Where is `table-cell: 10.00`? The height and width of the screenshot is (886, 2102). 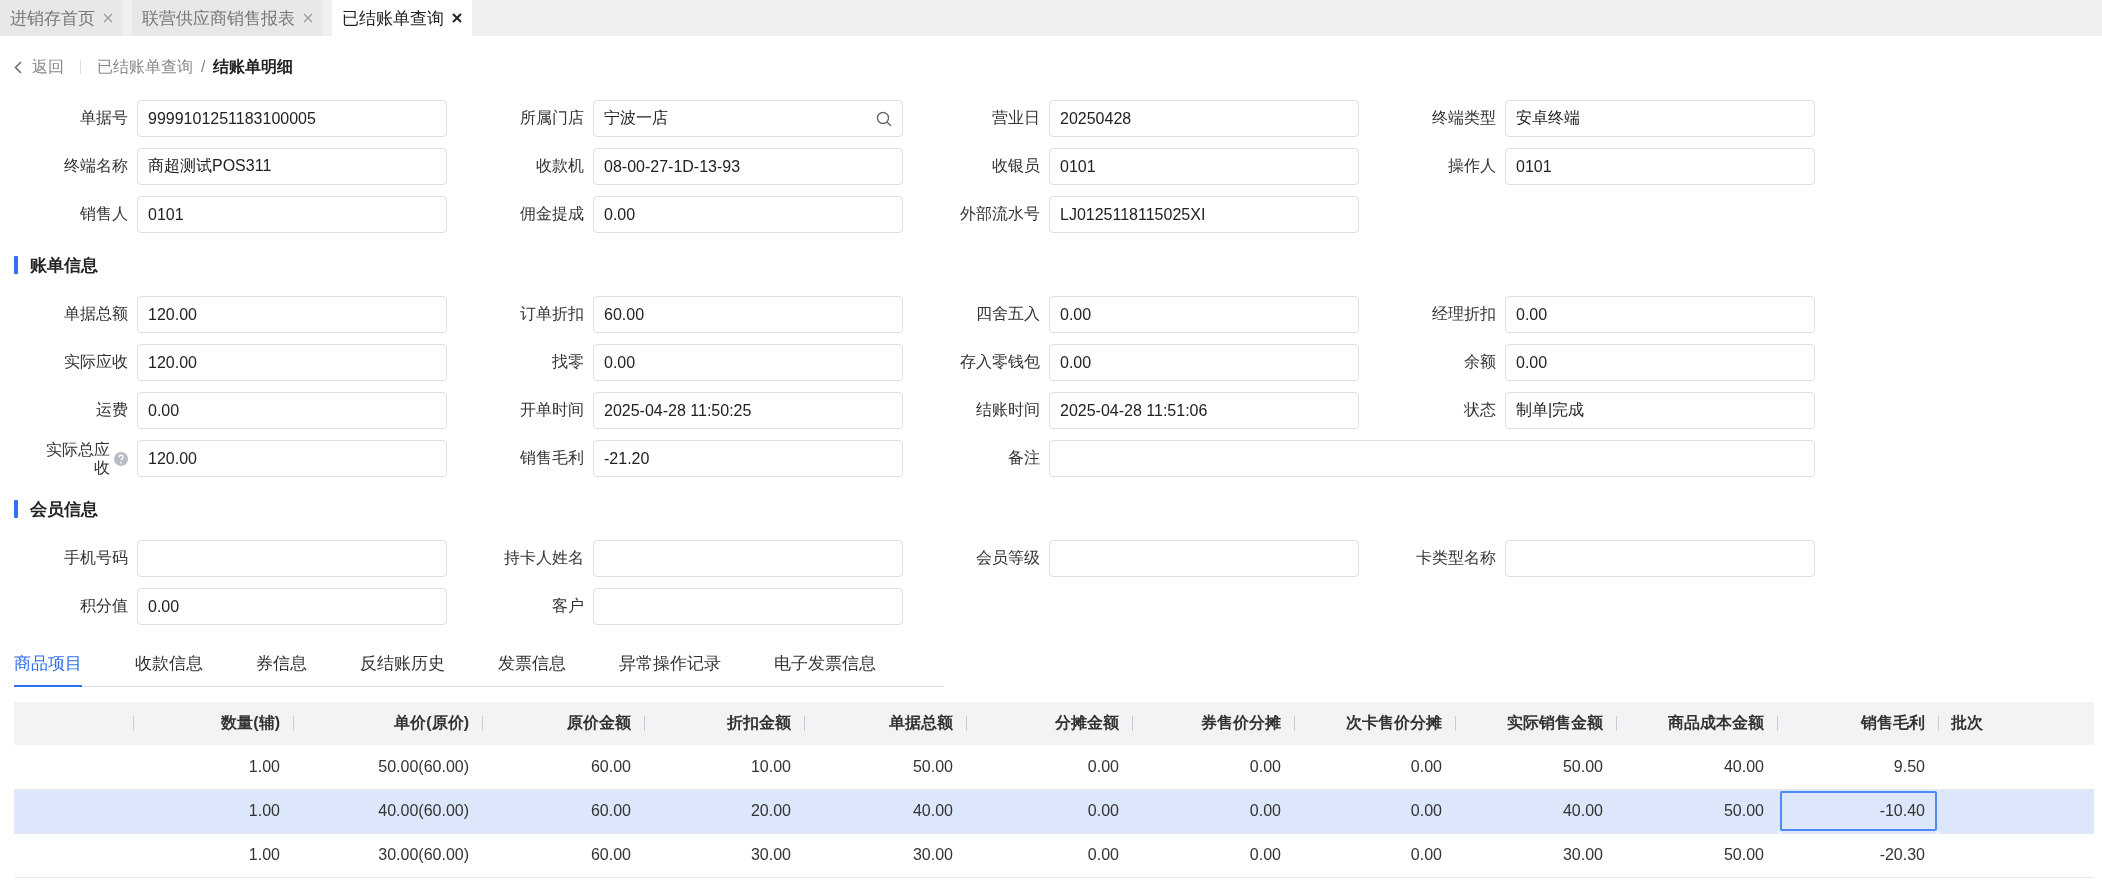 table-cell: 10.00 is located at coordinates (725, 767).